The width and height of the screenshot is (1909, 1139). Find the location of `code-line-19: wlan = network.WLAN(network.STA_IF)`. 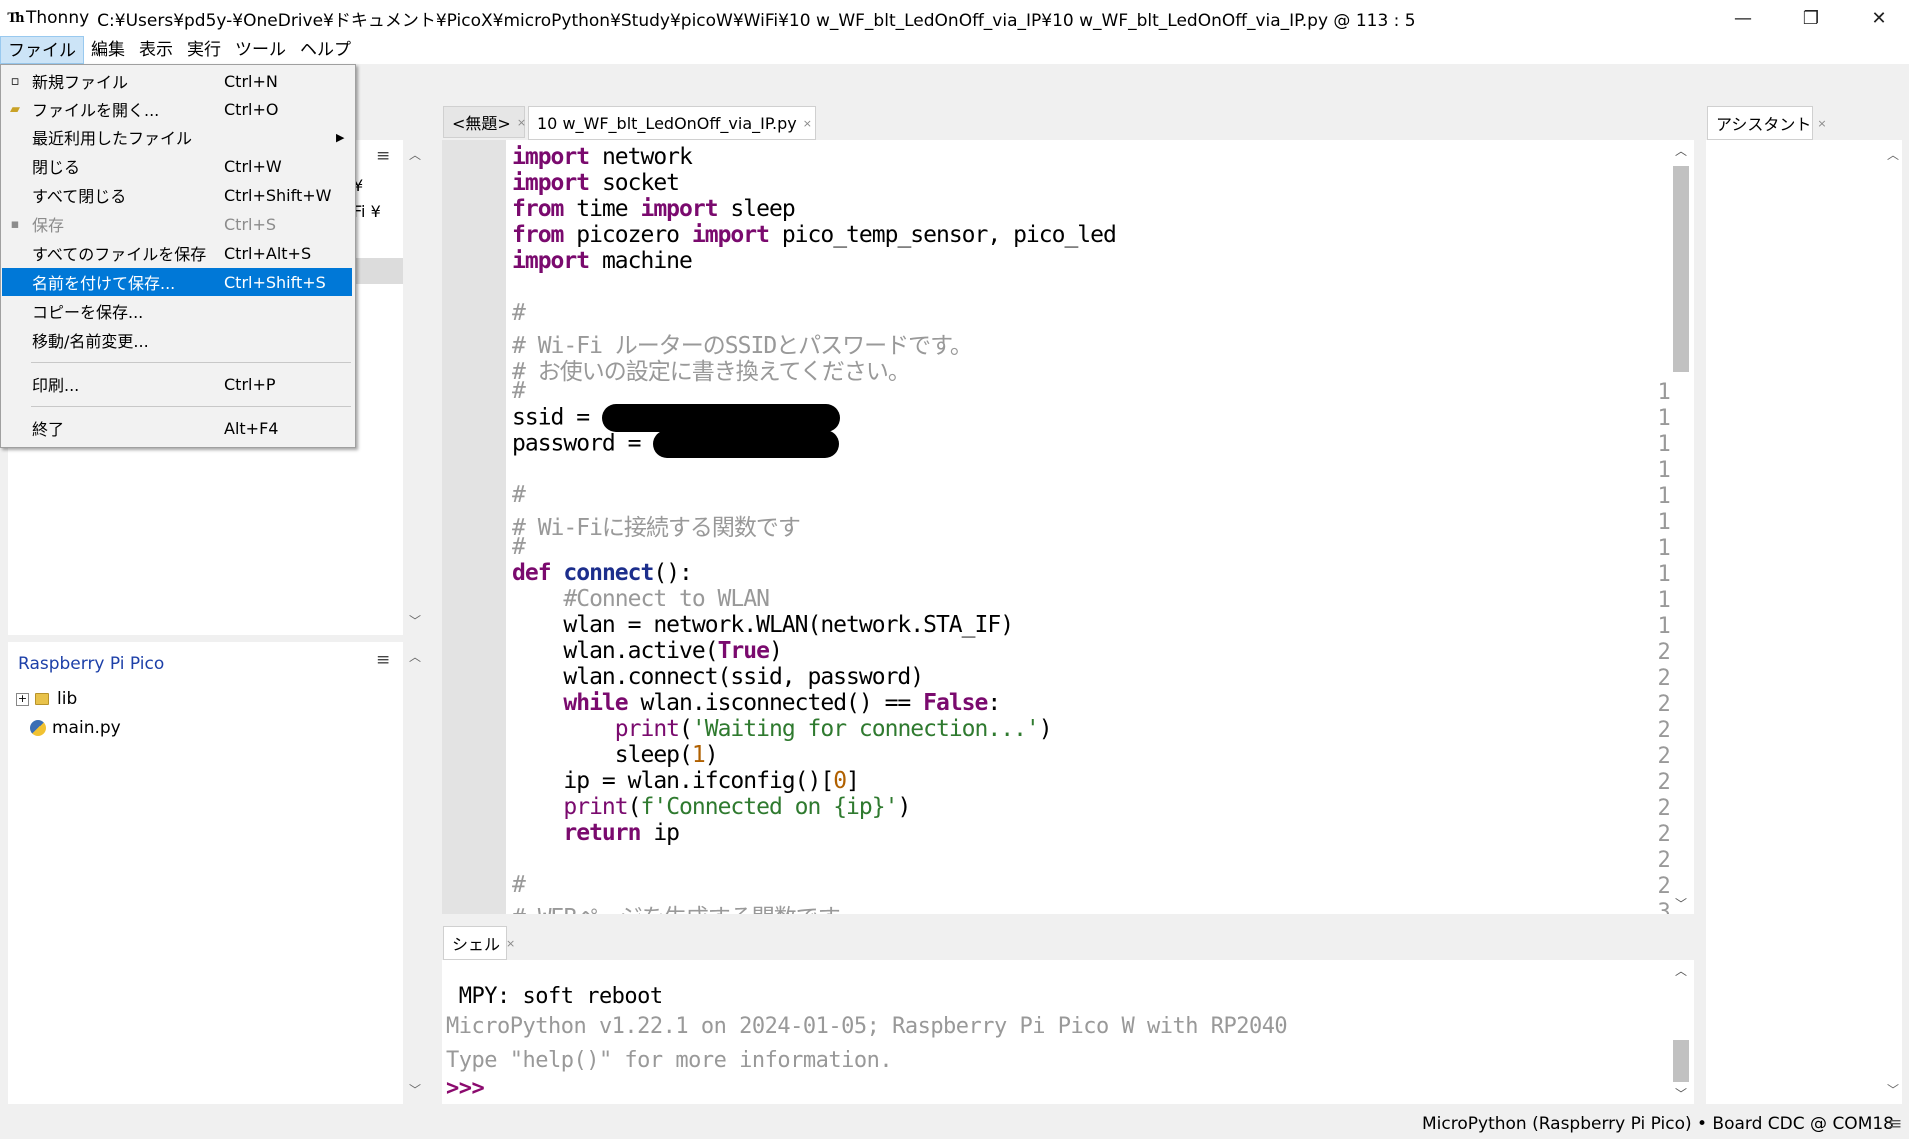

code-line-19: wlan = network.WLAN(network.STA_IF) is located at coordinates (763, 625).